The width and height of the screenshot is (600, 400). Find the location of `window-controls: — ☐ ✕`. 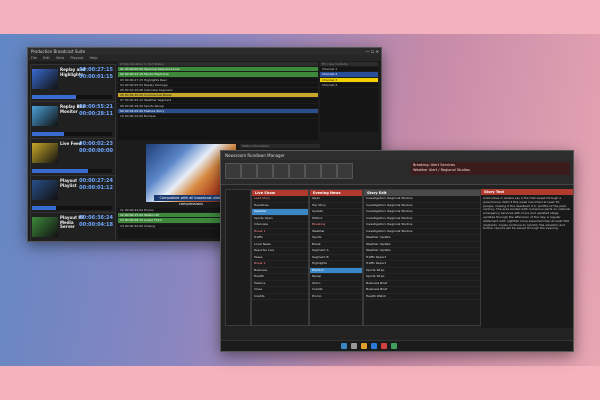

window-controls: — ☐ ✕ is located at coordinates (372, 51).